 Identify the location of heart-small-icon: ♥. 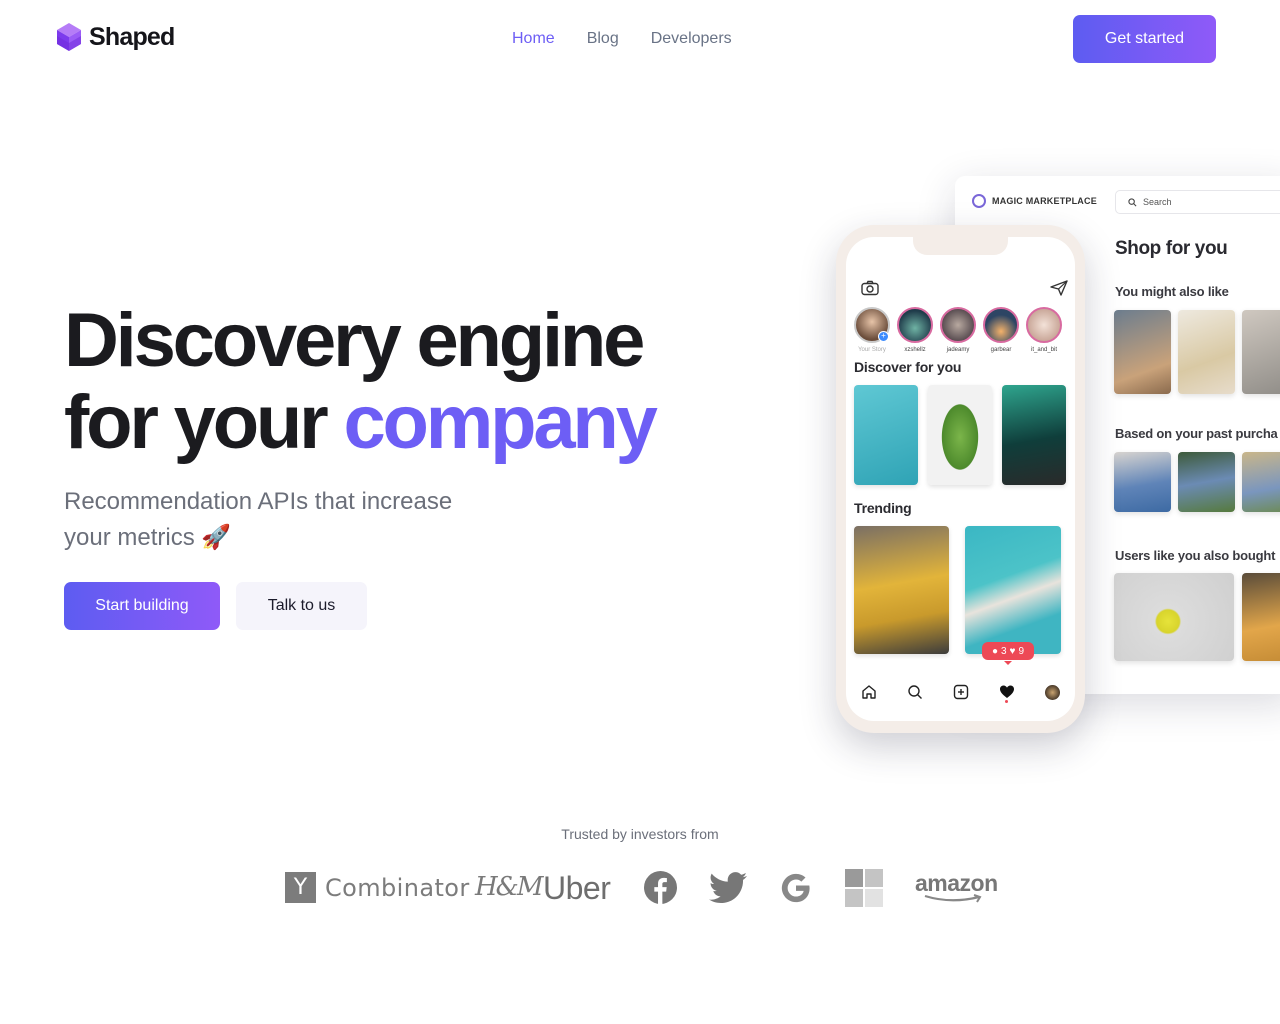
(1012, 651).